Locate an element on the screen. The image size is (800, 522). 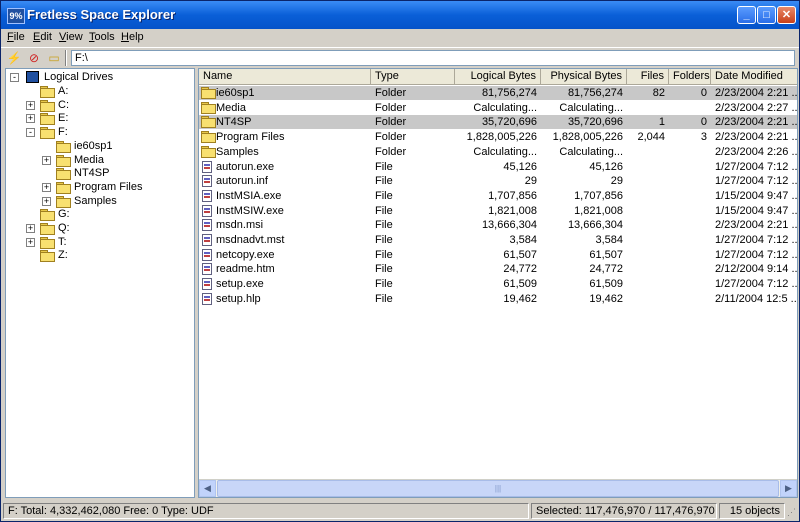
tree-label: Media is located at coordinates (89, 159).